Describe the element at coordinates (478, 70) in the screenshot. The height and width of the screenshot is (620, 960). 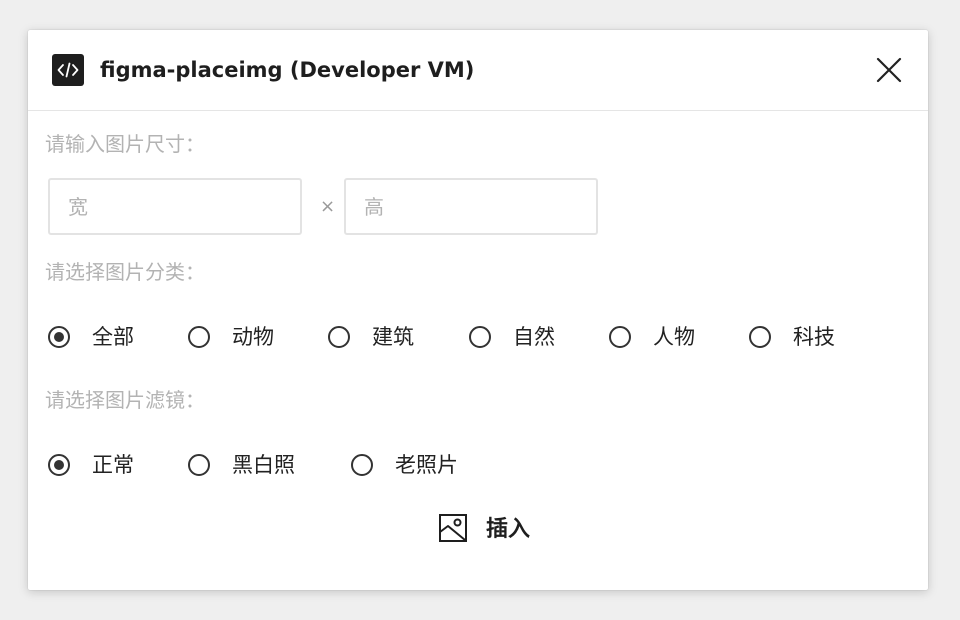
I see `dialog-titlebar: figma-placeimg (Developer VM)` at that location.